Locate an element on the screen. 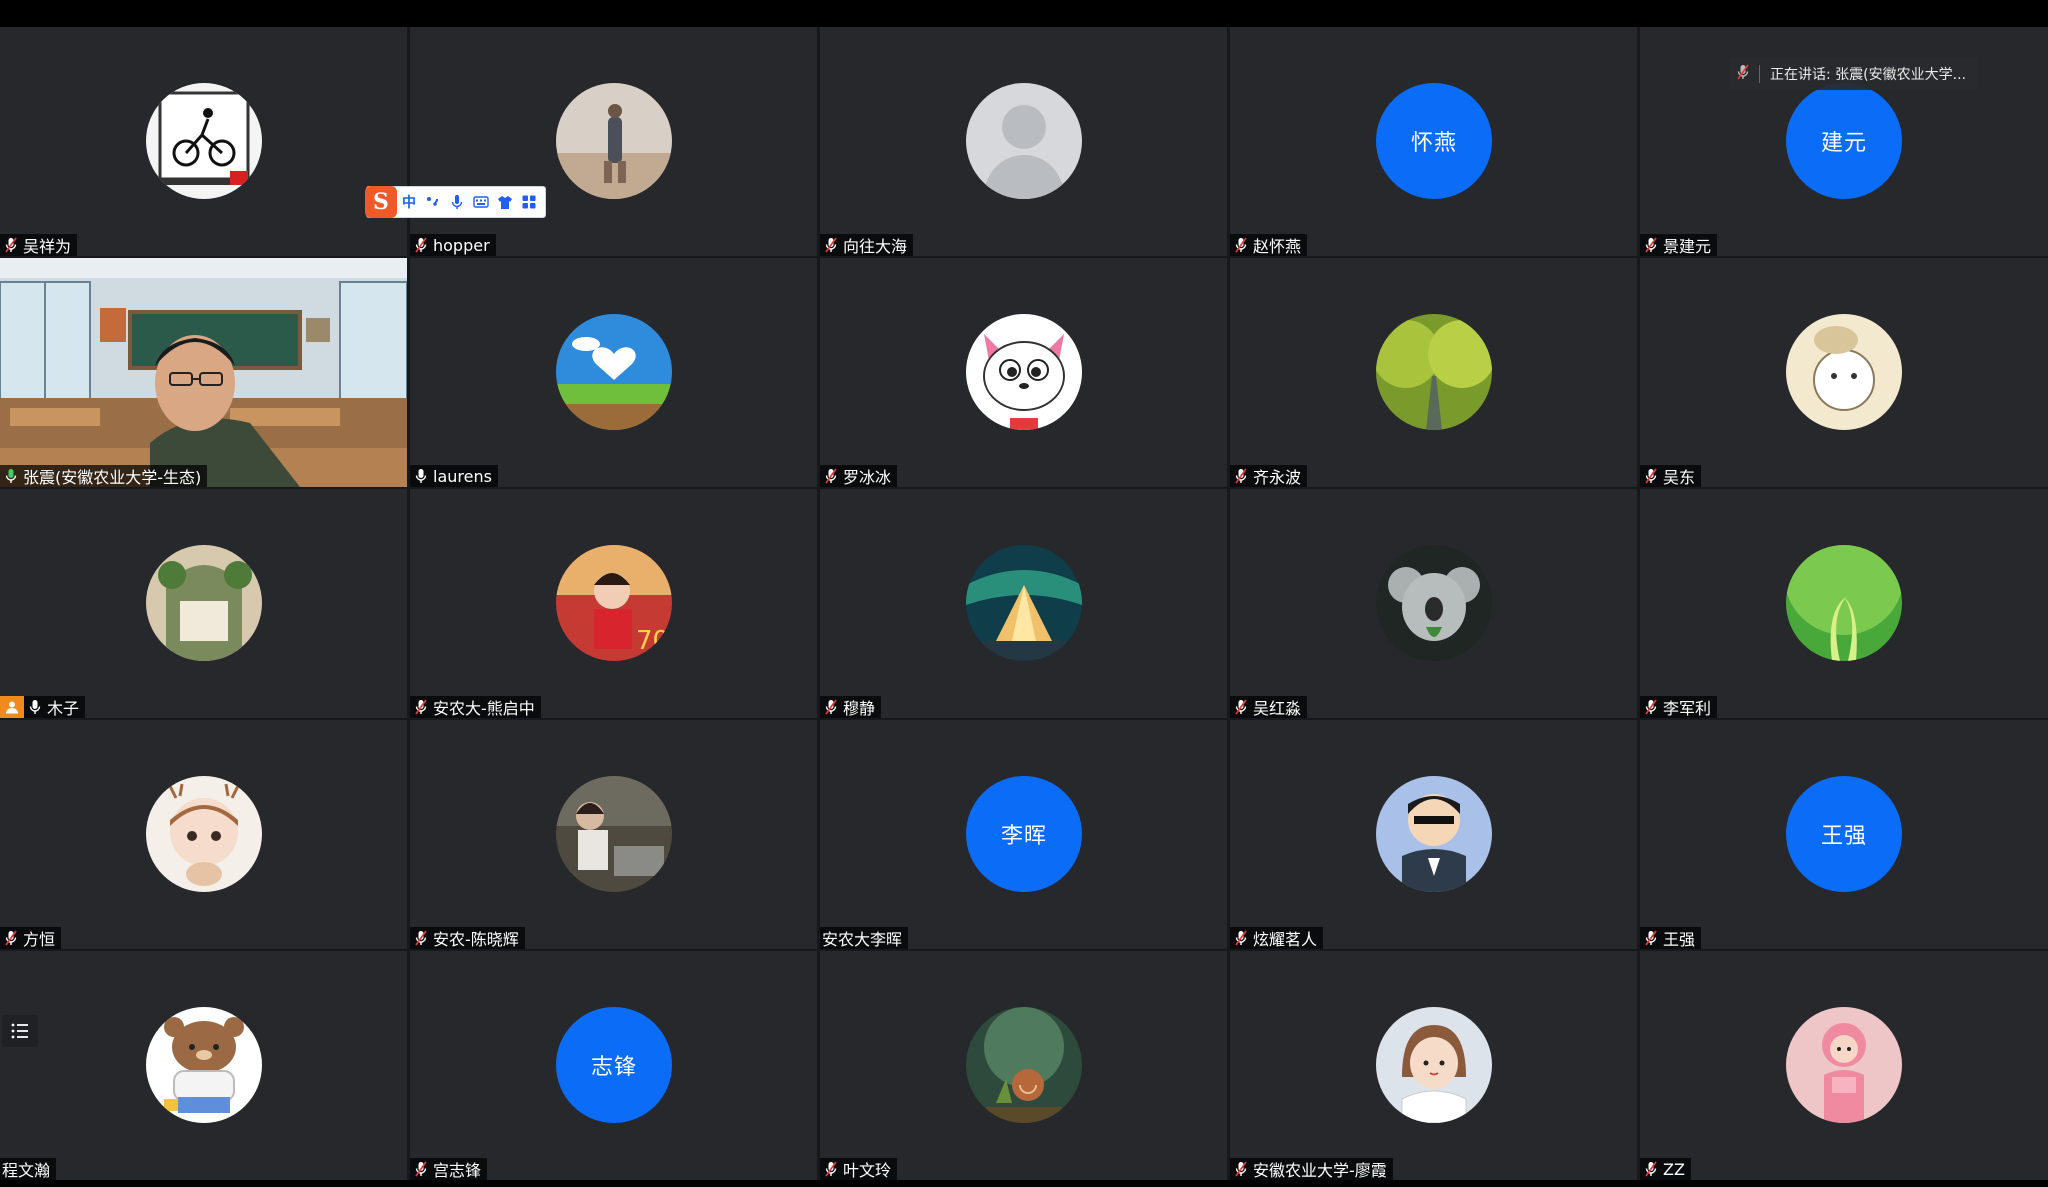 The image size is (2048, 1187). participant-tile: 向往大海 is located at coordinates (1023, 141).